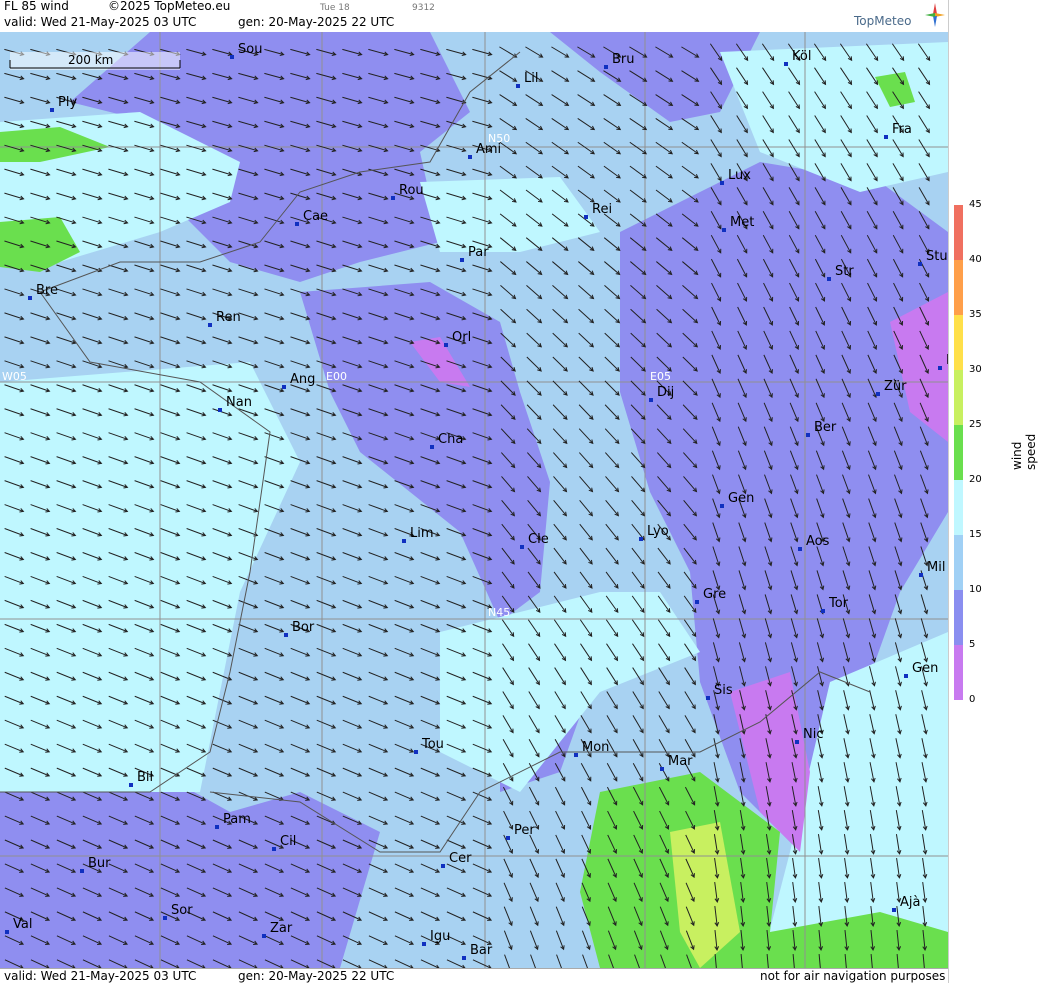 This screenshot has width=1039, height=984. What do you see at coordinates (335, 8) in the screenshot?
I see `tiny-label-1: Tue 18` at bounding box center [335, 8].